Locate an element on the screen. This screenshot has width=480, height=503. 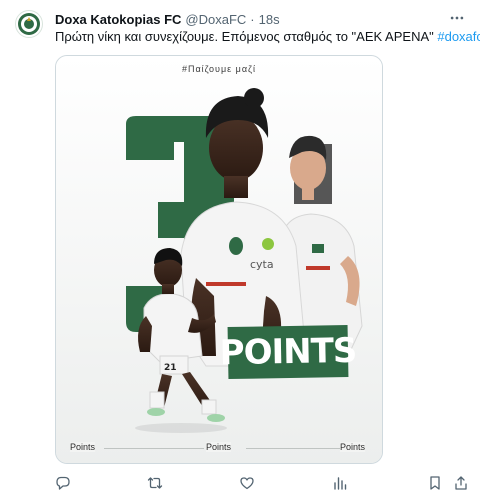
account-name: Doxa Katokopias FC is located at coordinates (118, 19).